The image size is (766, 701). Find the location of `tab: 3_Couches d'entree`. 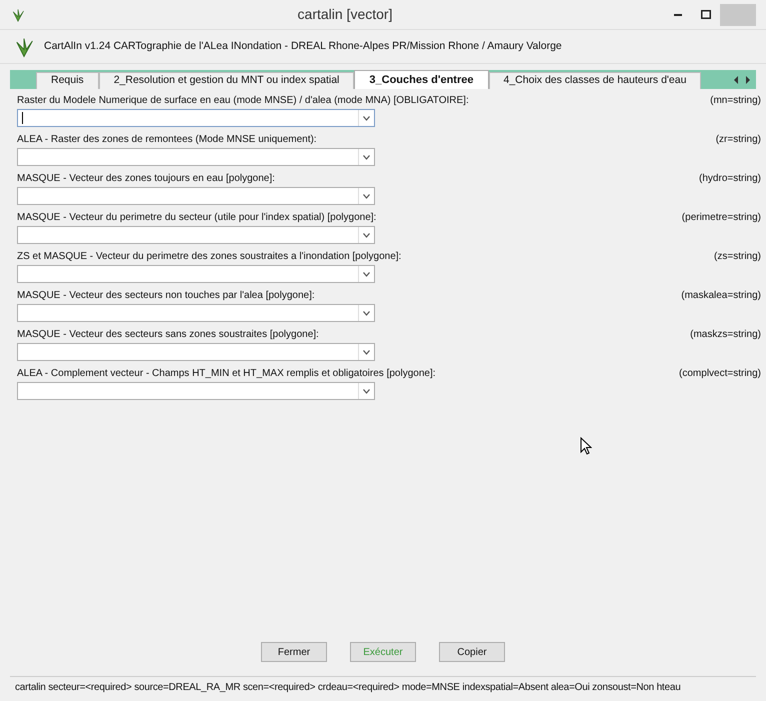

tab: 3_Couches d'entree is located at coordinates (421, 79).